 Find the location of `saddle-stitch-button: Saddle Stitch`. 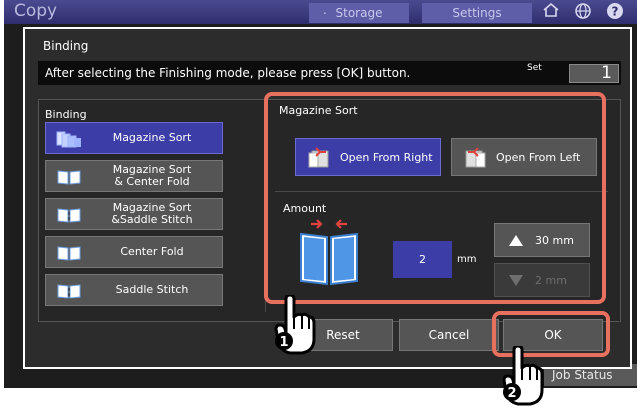

saddle-stitch-button: Saddle Stitch is located at coordinates (134, 290).